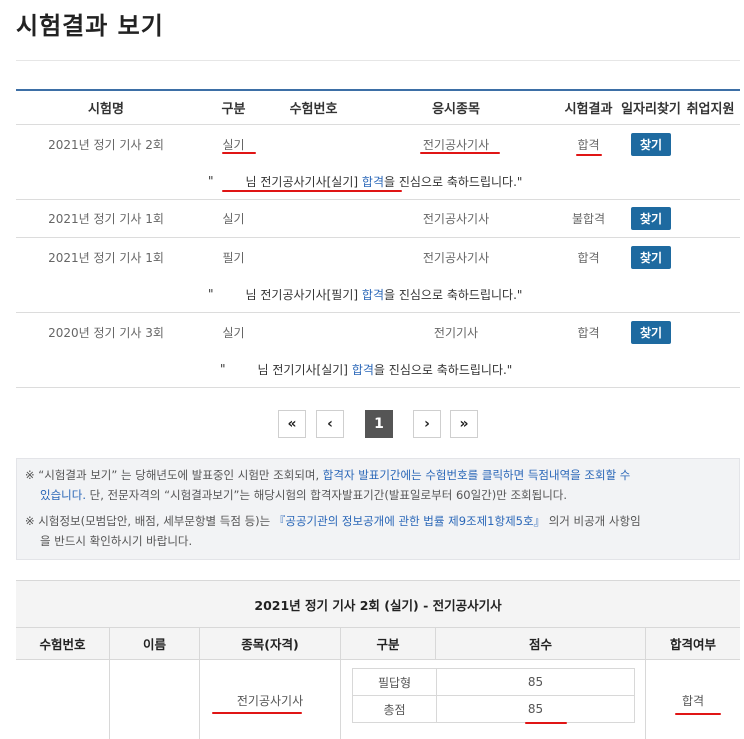  I want to click on exam-name: 2021년 정기 기사 2회, so click(106, 144).